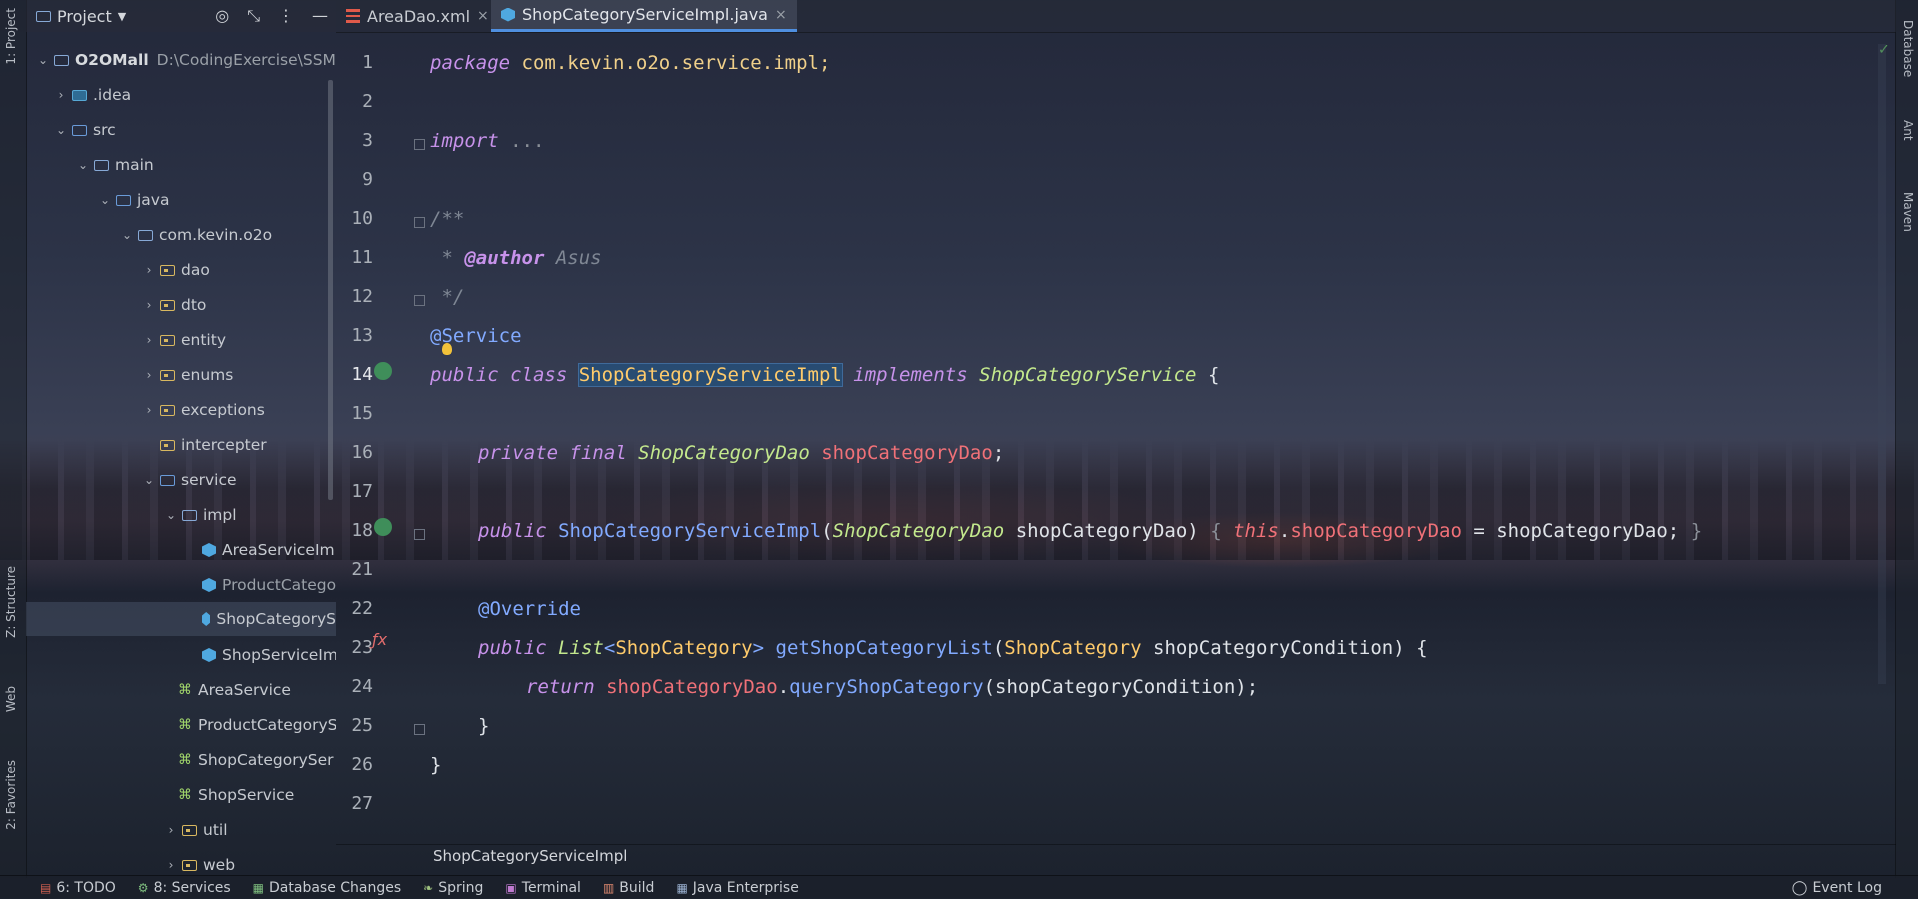 The width and height of the screenshot is (1918, 899). What do you see at coordinates (174, 305) in the screenshot?
I see `tree-row: › dto` at bounding box center [174, 305].